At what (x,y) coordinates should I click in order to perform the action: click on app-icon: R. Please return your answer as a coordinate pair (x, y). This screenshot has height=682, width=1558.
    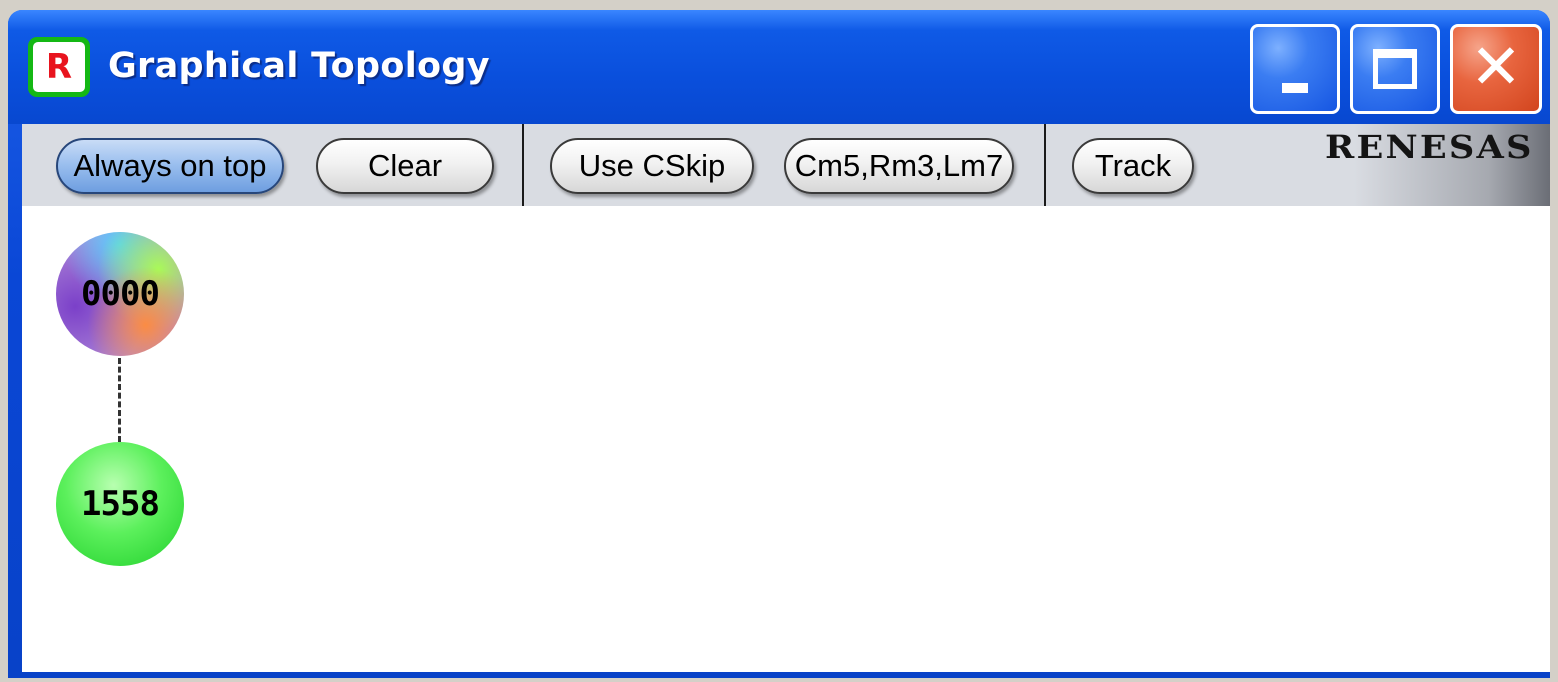
    Looking at the image, I should click on (59, 67).